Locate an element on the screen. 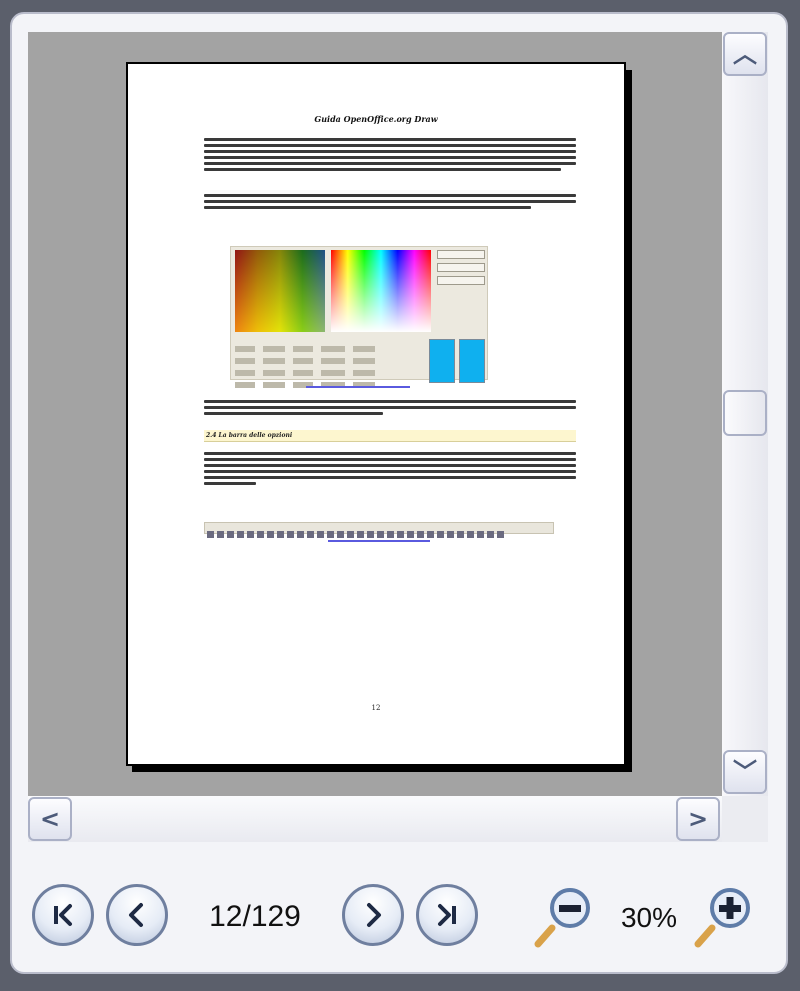  scroll-down-button: ﹀ is located at coordinates (745, 772).